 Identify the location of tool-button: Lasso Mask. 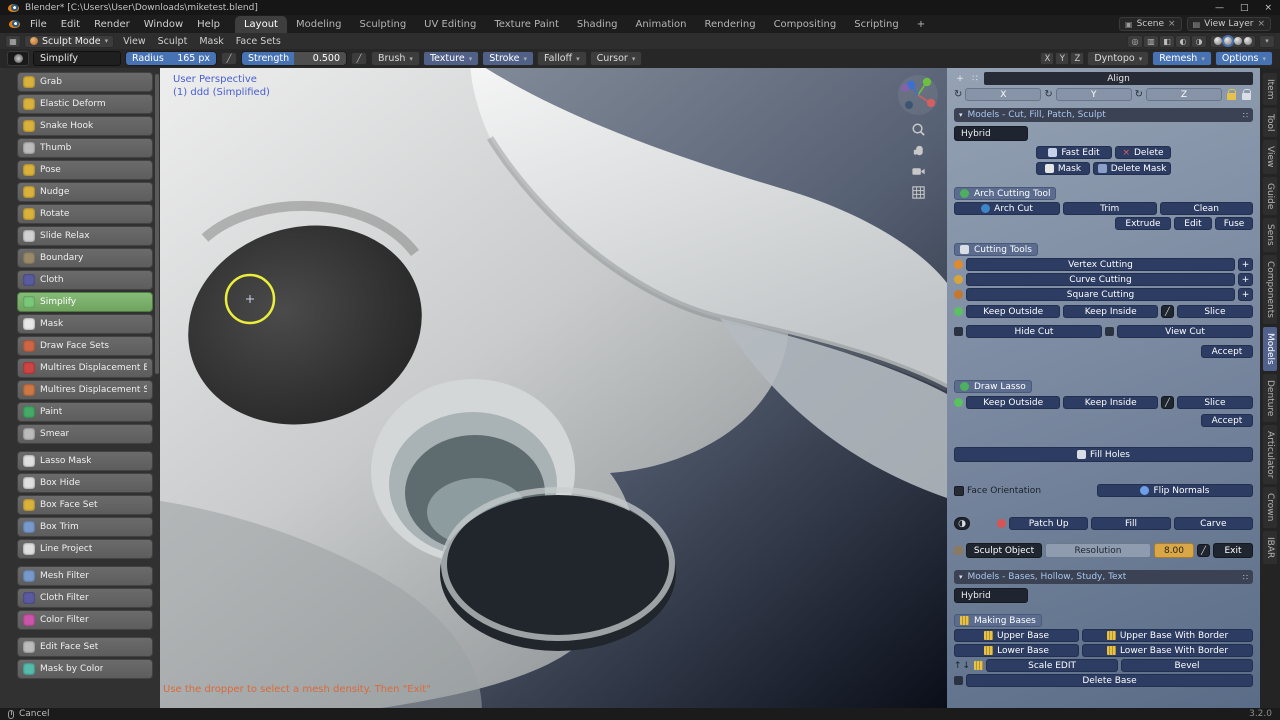
(85, 461).